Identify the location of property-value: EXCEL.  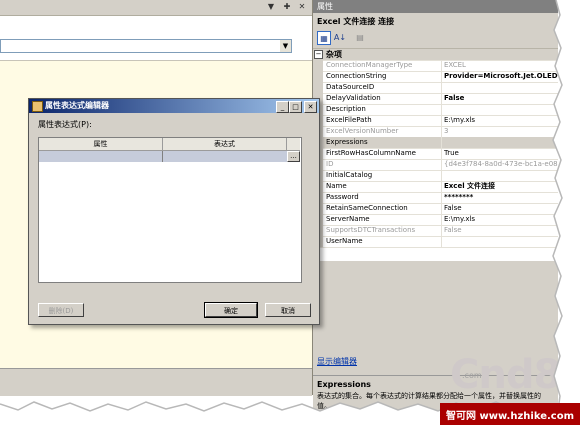
(455, 65).